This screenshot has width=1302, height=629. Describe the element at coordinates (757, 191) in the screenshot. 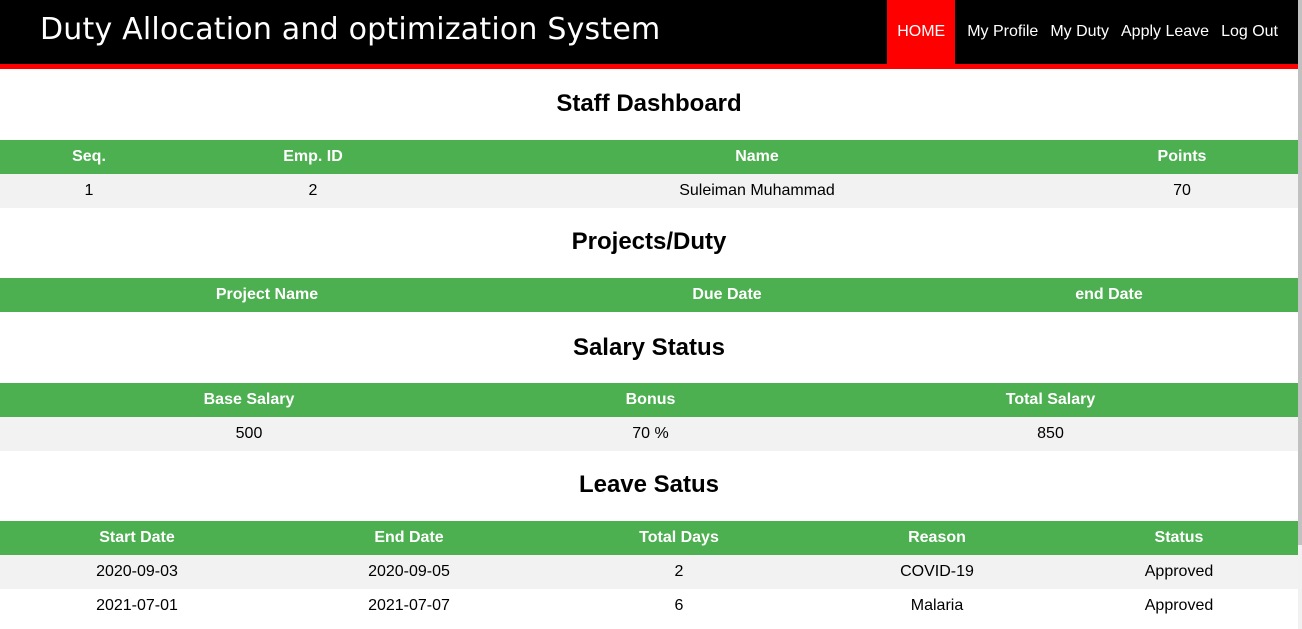

I see `table-cell: Suleiman Muhammad` at that location.